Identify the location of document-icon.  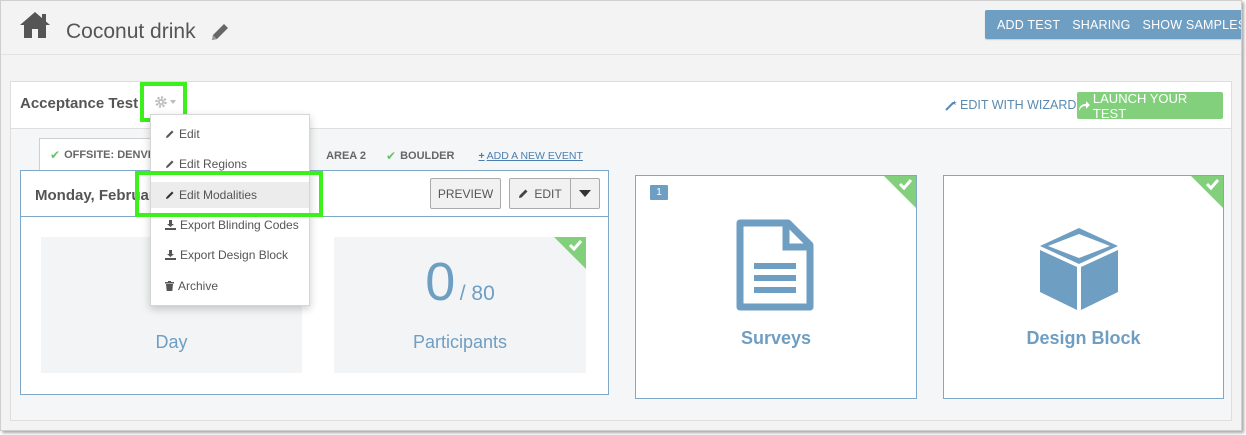
(775, 265).